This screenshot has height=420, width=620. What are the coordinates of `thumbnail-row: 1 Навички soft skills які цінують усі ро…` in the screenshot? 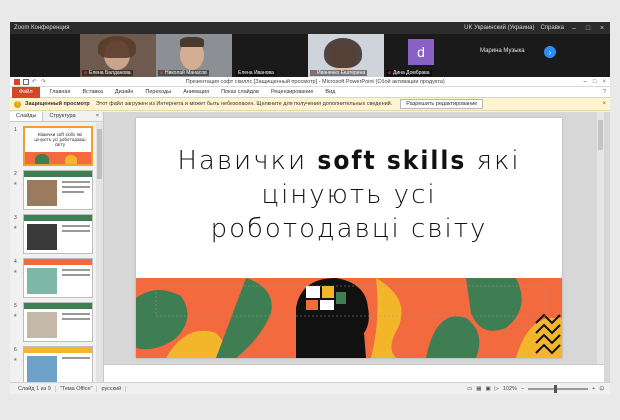 It's located at (53, 147).